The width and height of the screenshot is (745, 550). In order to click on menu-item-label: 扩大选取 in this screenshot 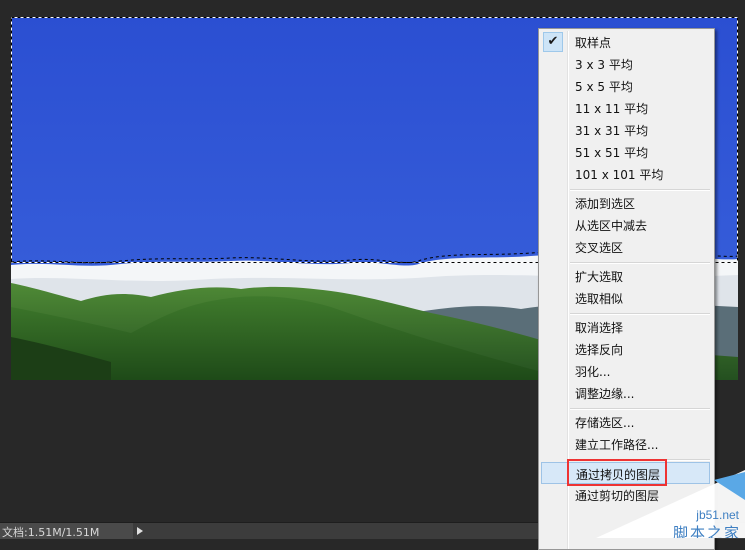, I will do `click(599, 277)`.